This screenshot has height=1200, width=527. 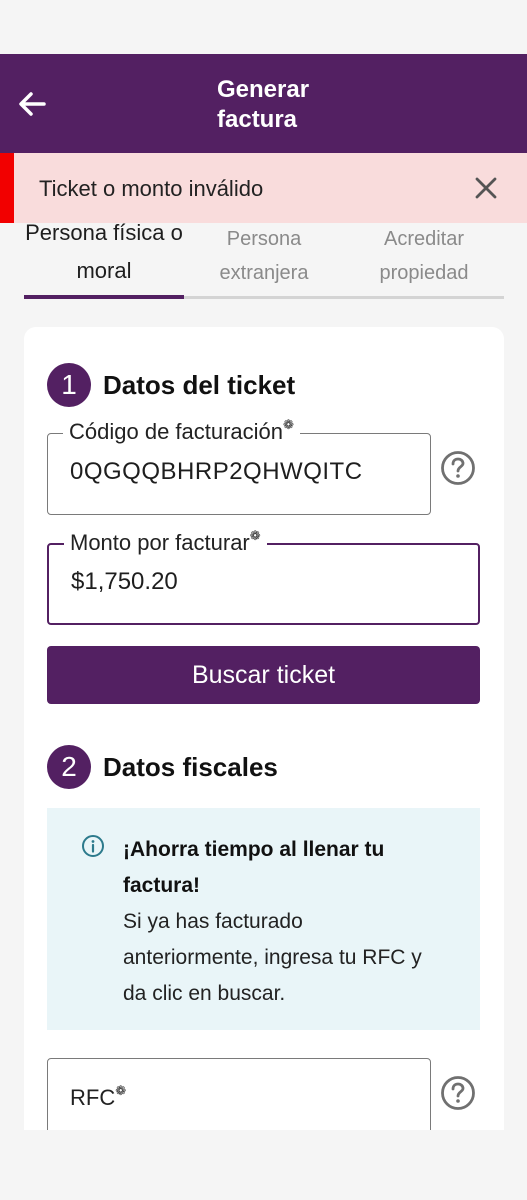 I want to click on amount-field: Monto por facturar❁, so click(x=263, y=576).